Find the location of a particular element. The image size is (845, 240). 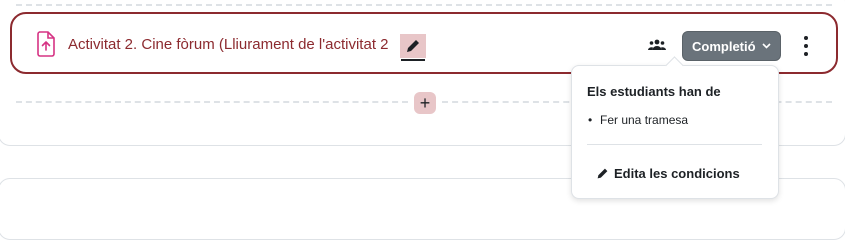

completion-condition-item: Fer una tramesa is located at coordinates (638, 120).